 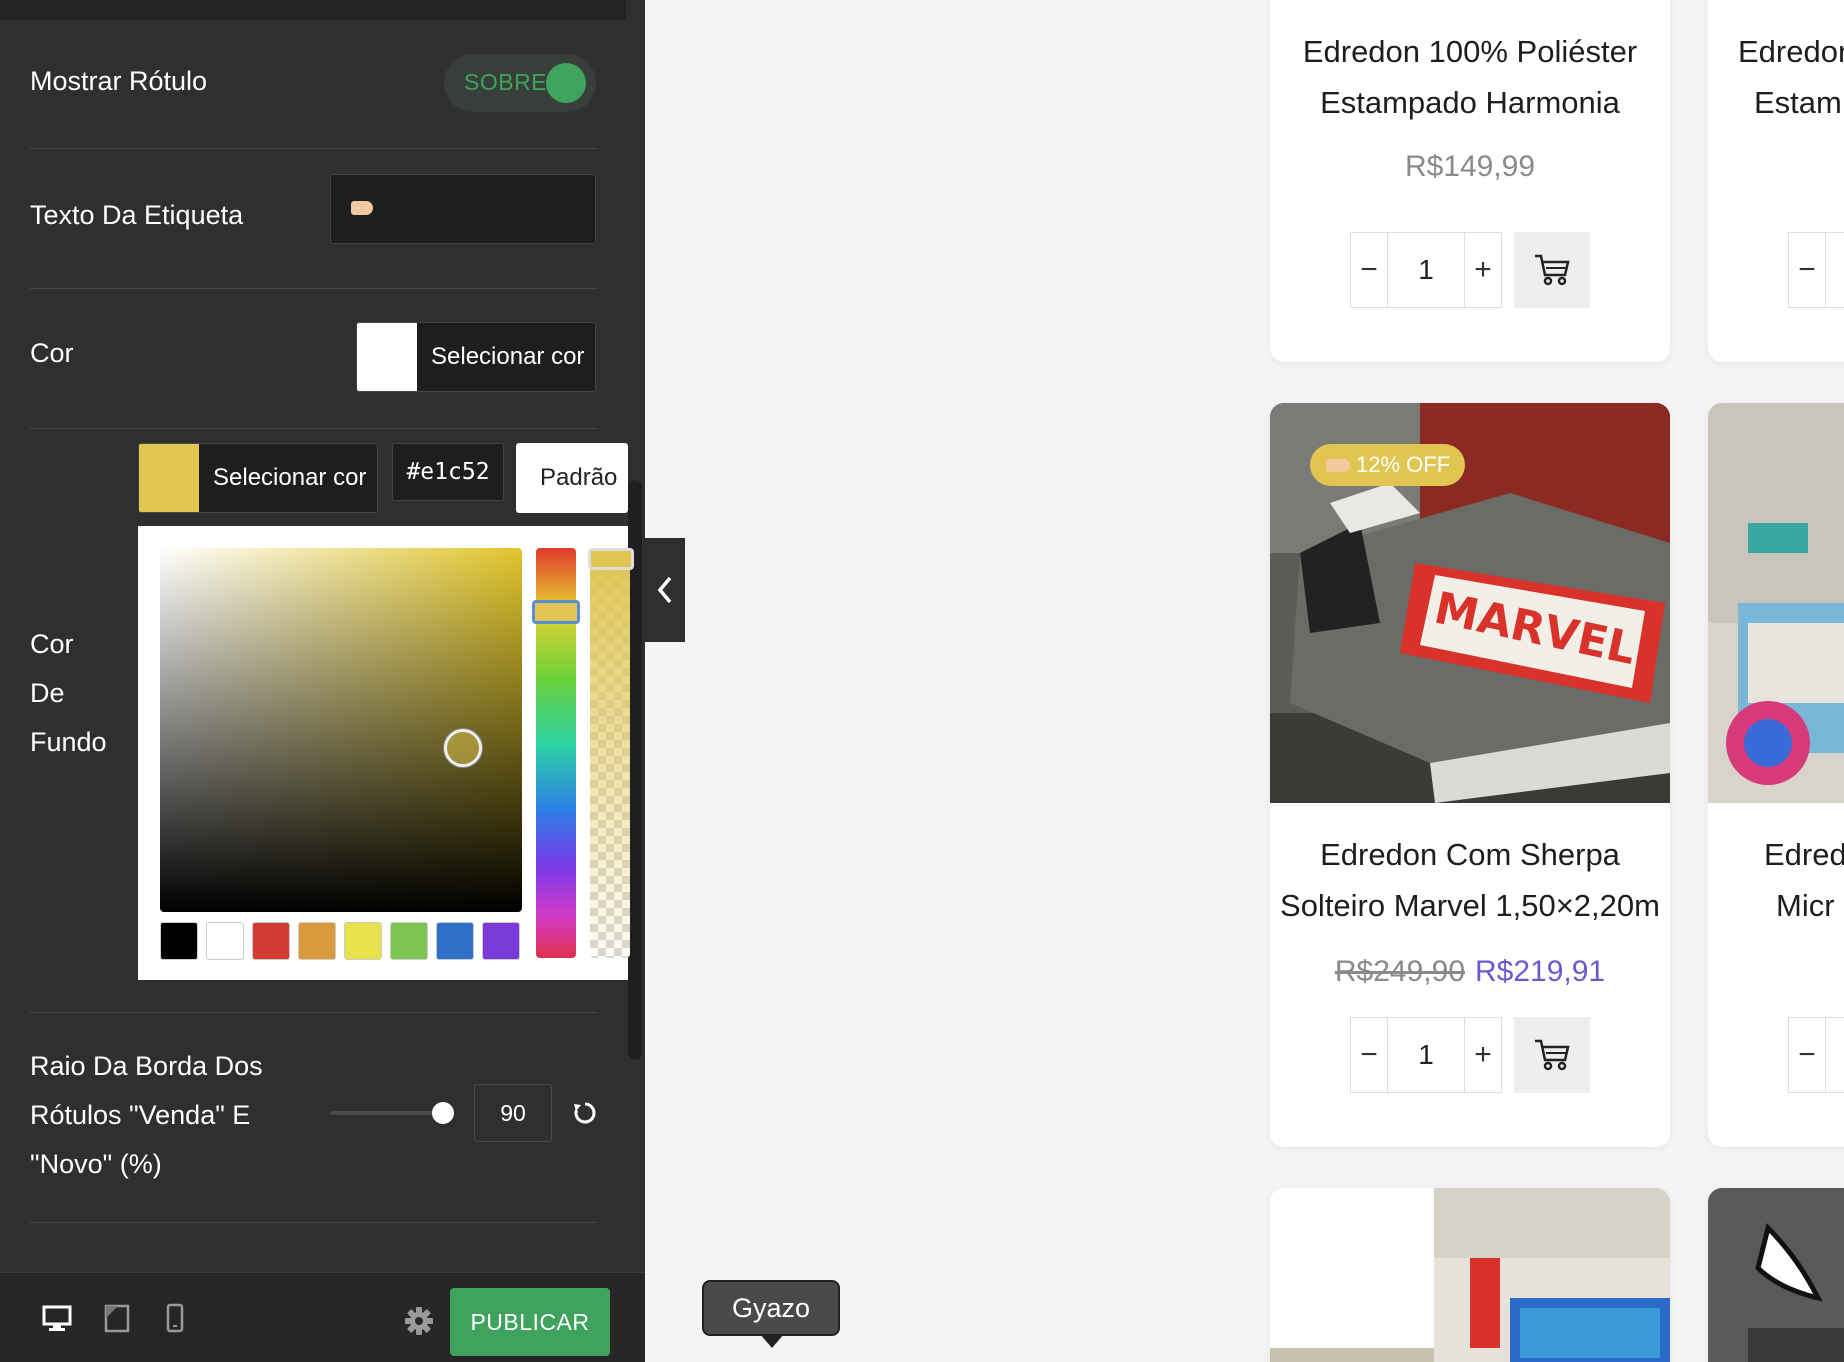 What do you see at coordinates (1776, 181) in the screenshot?
I see `product-card-partial: Edredon Estam −` at bounding box center [1776, 181].